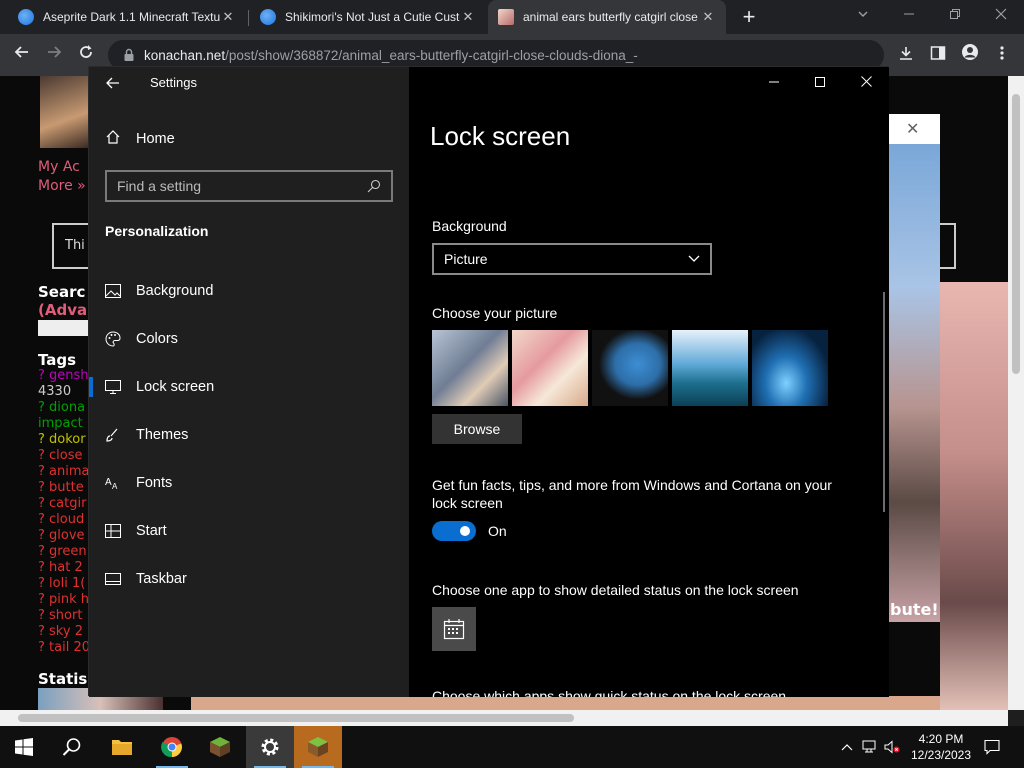 Image resolution: width=1024 pixels, height=768 pixels. I want to click on tag-link: ? glove, so click(61, 535).